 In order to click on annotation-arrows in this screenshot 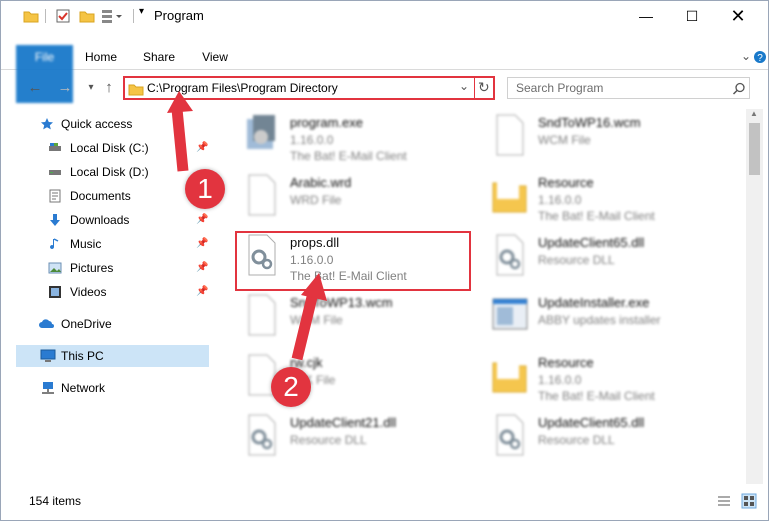, I will do `click(247, 226)`.